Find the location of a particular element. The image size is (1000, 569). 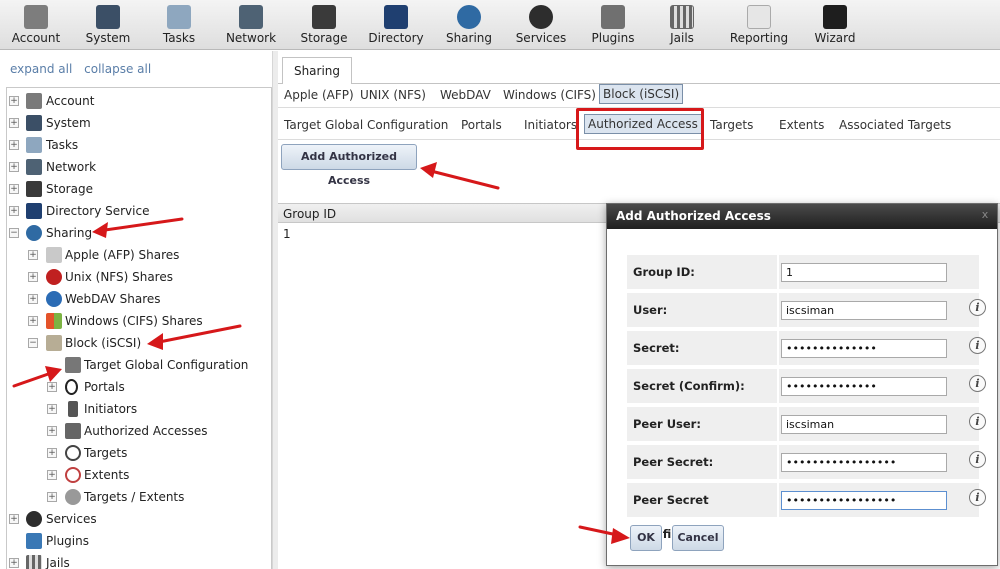

arrow-to-add-button is located at coordinates (462, 179).